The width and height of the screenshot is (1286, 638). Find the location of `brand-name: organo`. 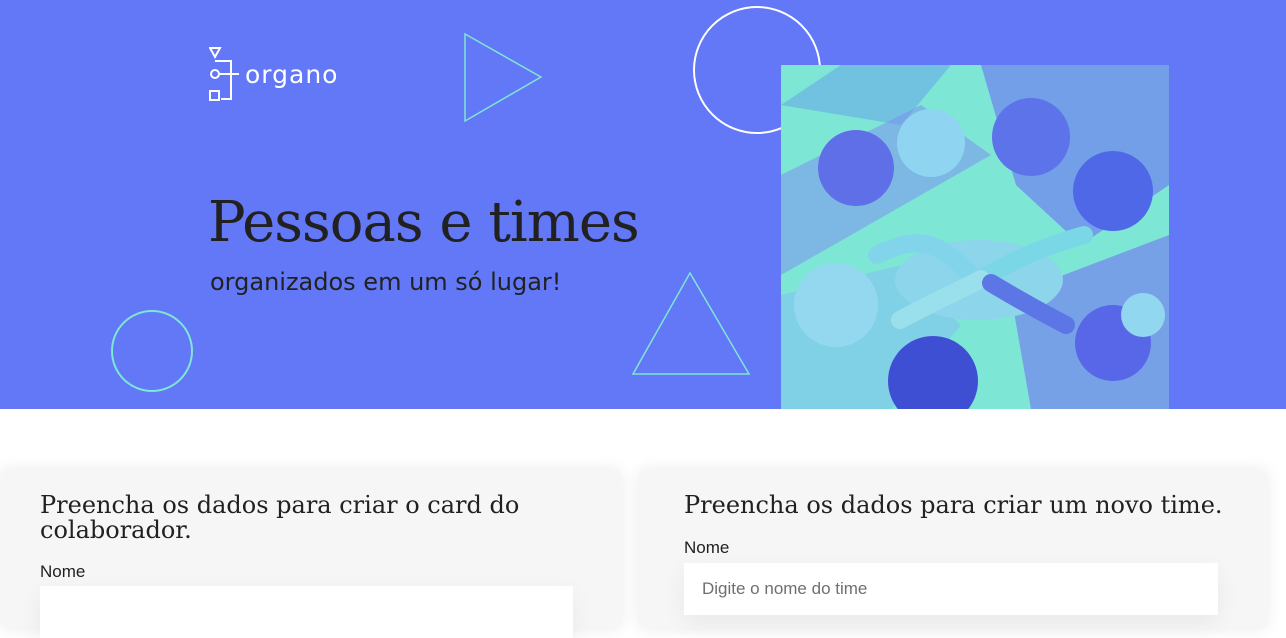

brand-name: organo is located at coordinates (292, 74).